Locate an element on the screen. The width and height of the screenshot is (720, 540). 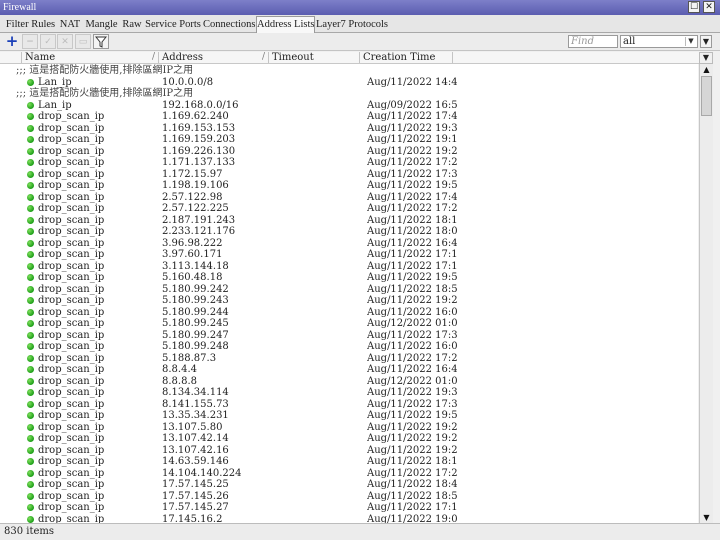
check-icon: ✓ is located at coordinates (48, 41).